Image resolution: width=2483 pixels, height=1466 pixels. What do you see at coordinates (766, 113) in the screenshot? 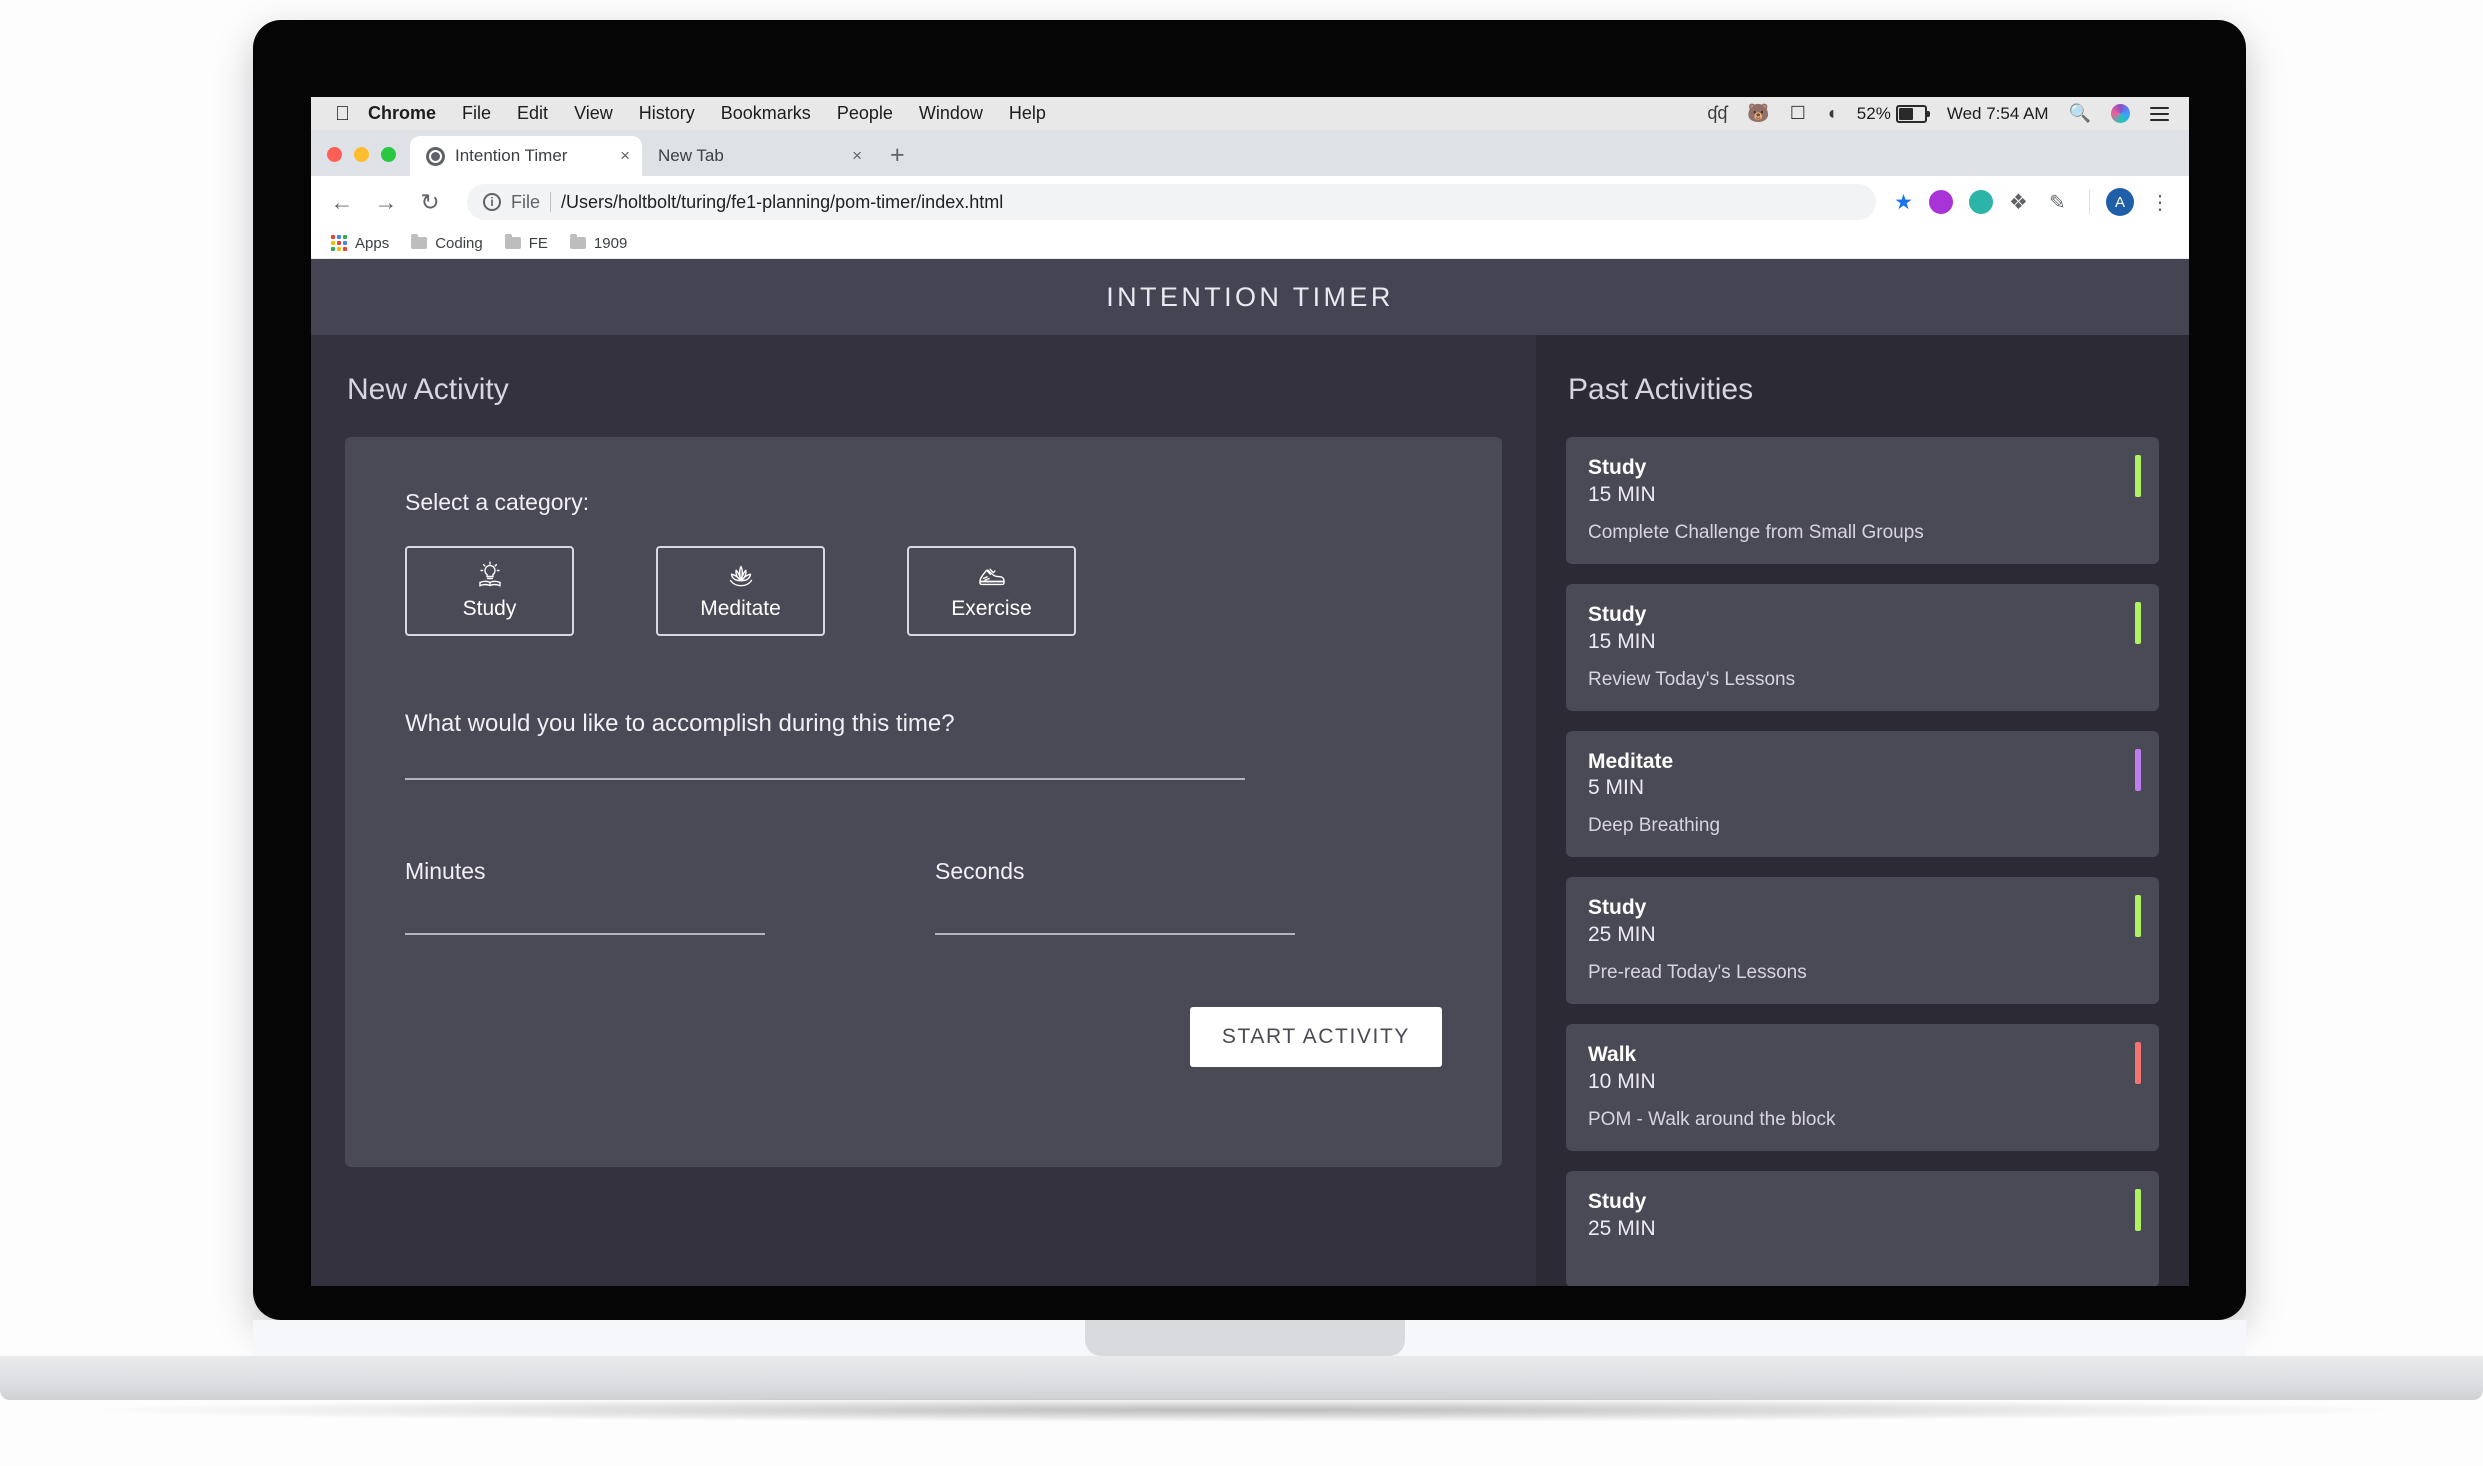
I see `menu-bookmarks: Bookmarks` at bounding box center [766, 113].